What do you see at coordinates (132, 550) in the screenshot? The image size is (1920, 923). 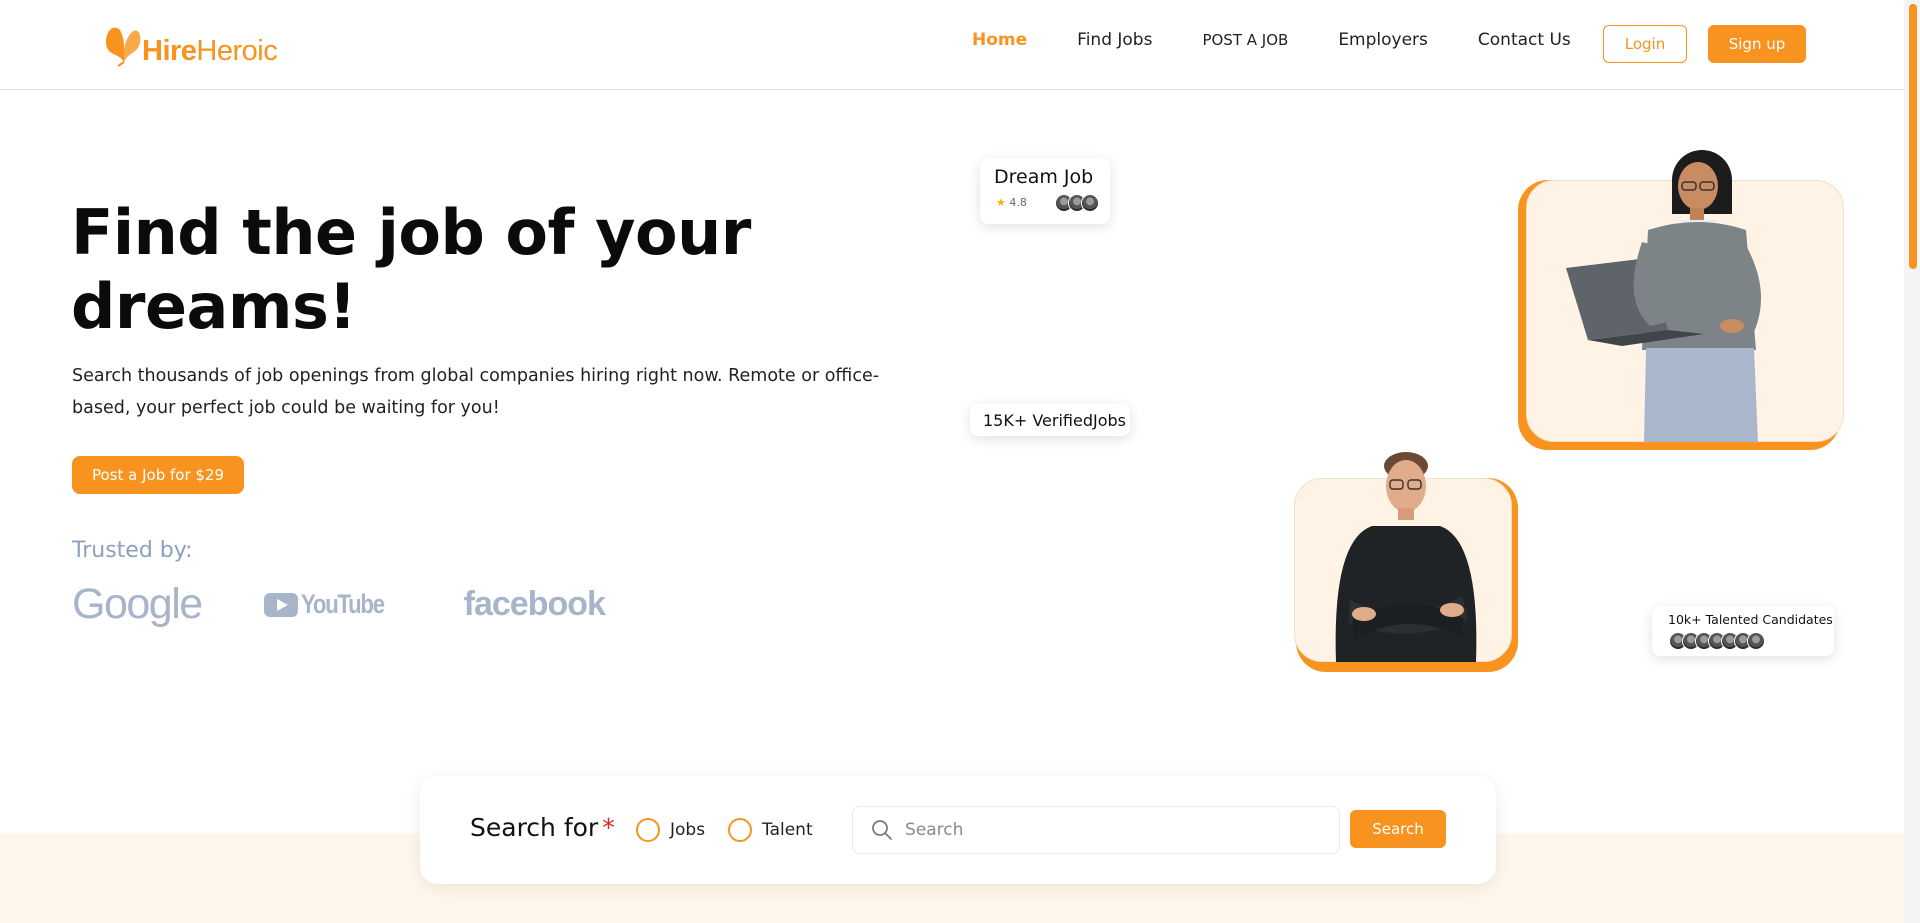 I see `trusted-by-label: Trusted by:` at bounding box center [132, 550].